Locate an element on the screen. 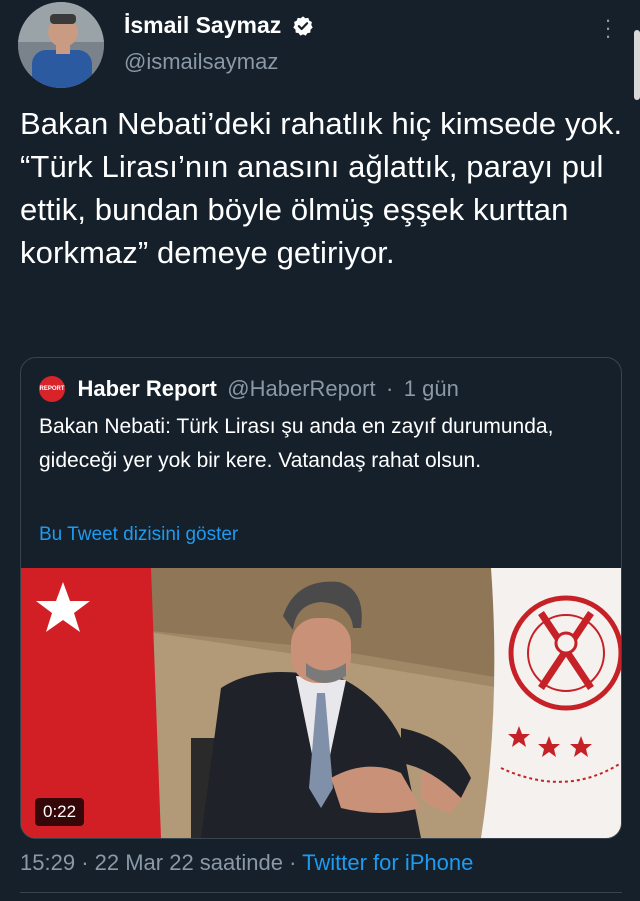 Image resolution: width=640 pixels, height=901 pixels. tweet-header: İsmail Saymaz @ismailsaymaz · · · is located at coordinates (320, 50).